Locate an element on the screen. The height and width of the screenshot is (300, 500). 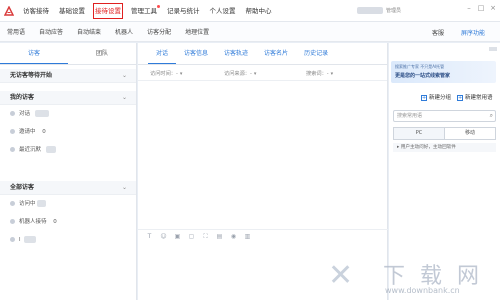
visitor-filter-bar: 访问时间：- ▾ 访问来源：- ▾ 搜索词：- ▾ is located at coordinates (262, 73).